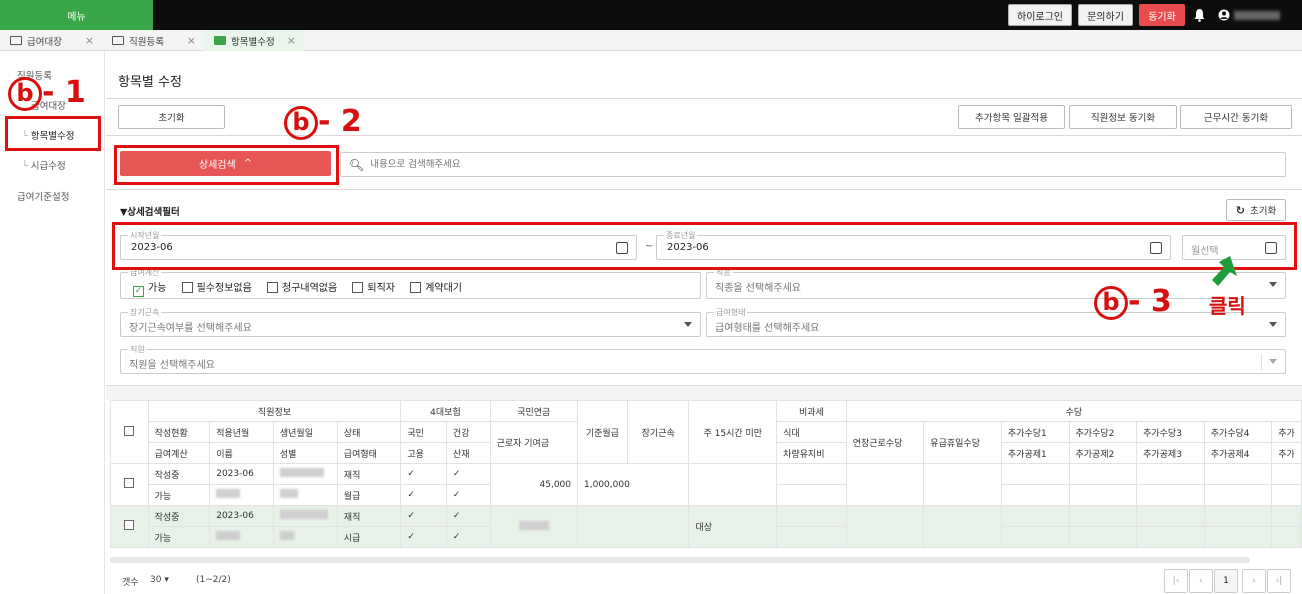  What do you see at coordinates (658, 432) in the screenshot?
I see `col-header-long-service: 장기근속` at bounding box center [658, 432].